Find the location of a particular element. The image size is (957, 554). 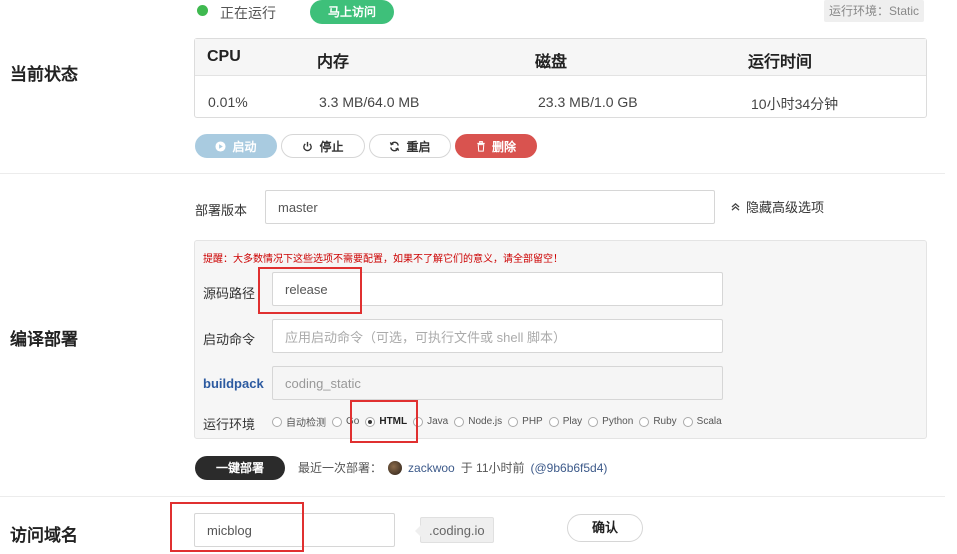

runtime-option-play: Play is located at coordinates (565, 421).